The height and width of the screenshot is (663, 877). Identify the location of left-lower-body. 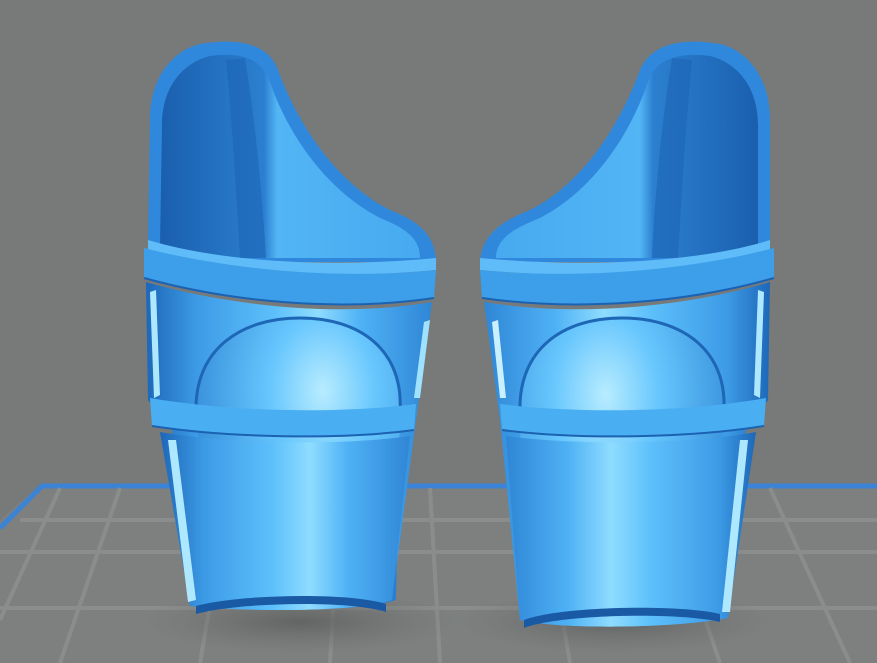
(285, 521).